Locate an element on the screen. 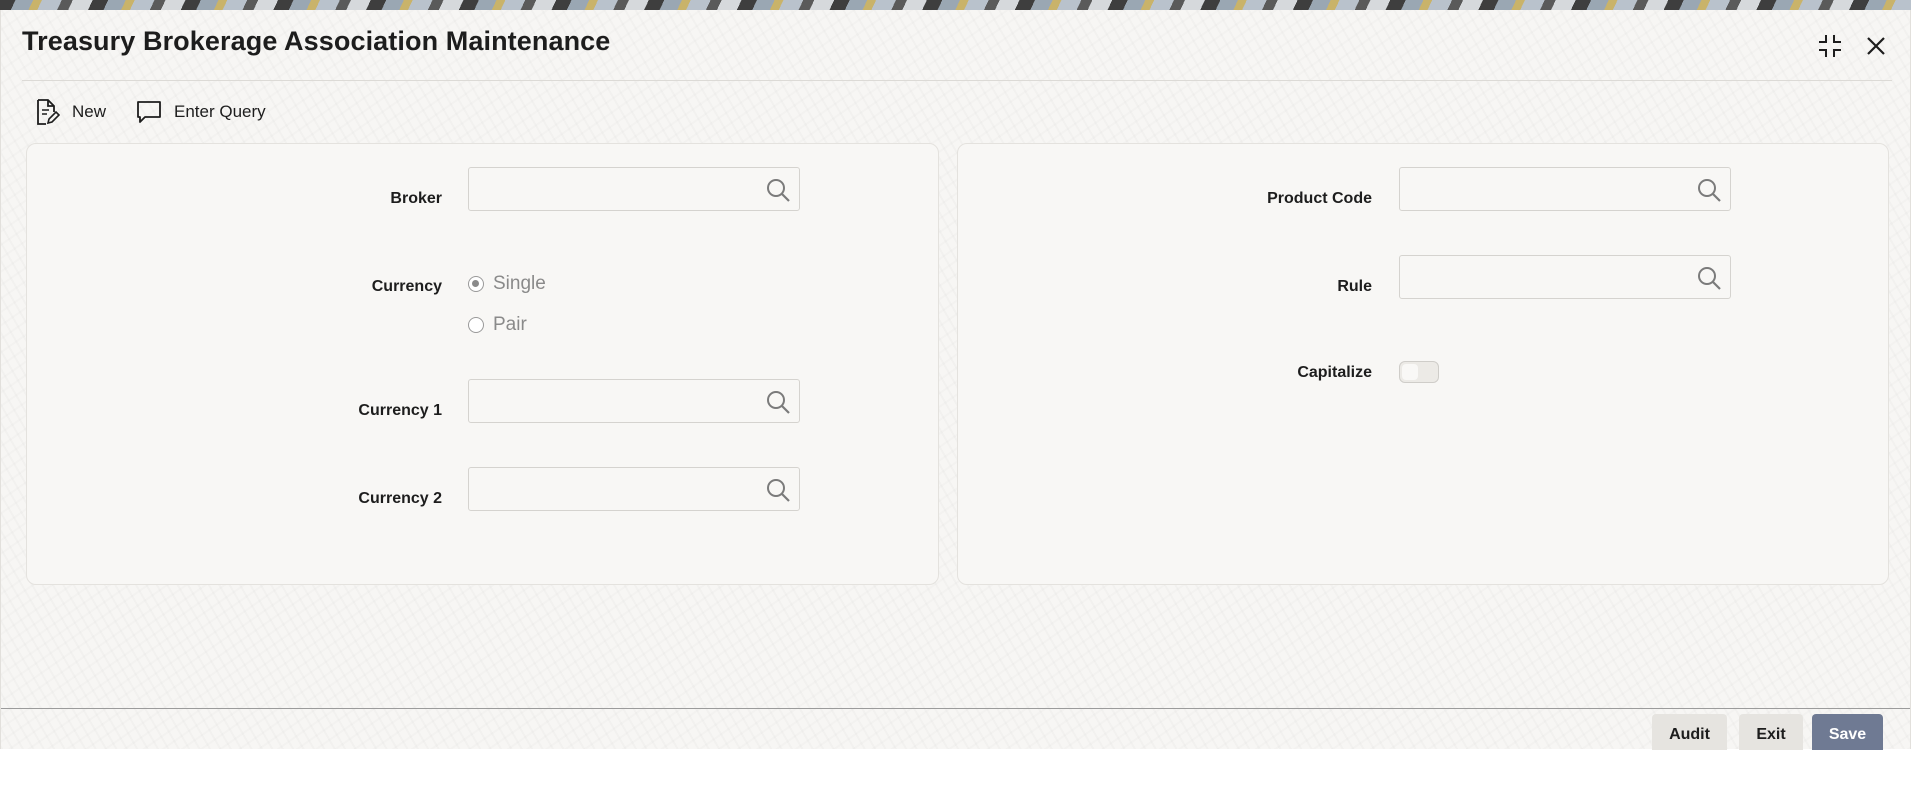  rule-field is located at coordinates (1565, 277).